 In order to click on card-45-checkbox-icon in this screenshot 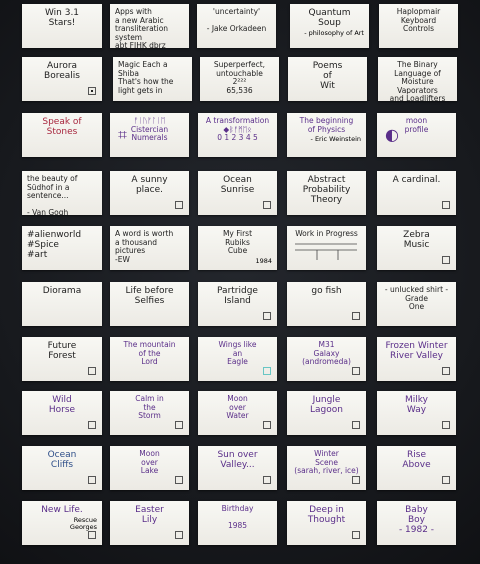, I will do `click(446, 480)`.